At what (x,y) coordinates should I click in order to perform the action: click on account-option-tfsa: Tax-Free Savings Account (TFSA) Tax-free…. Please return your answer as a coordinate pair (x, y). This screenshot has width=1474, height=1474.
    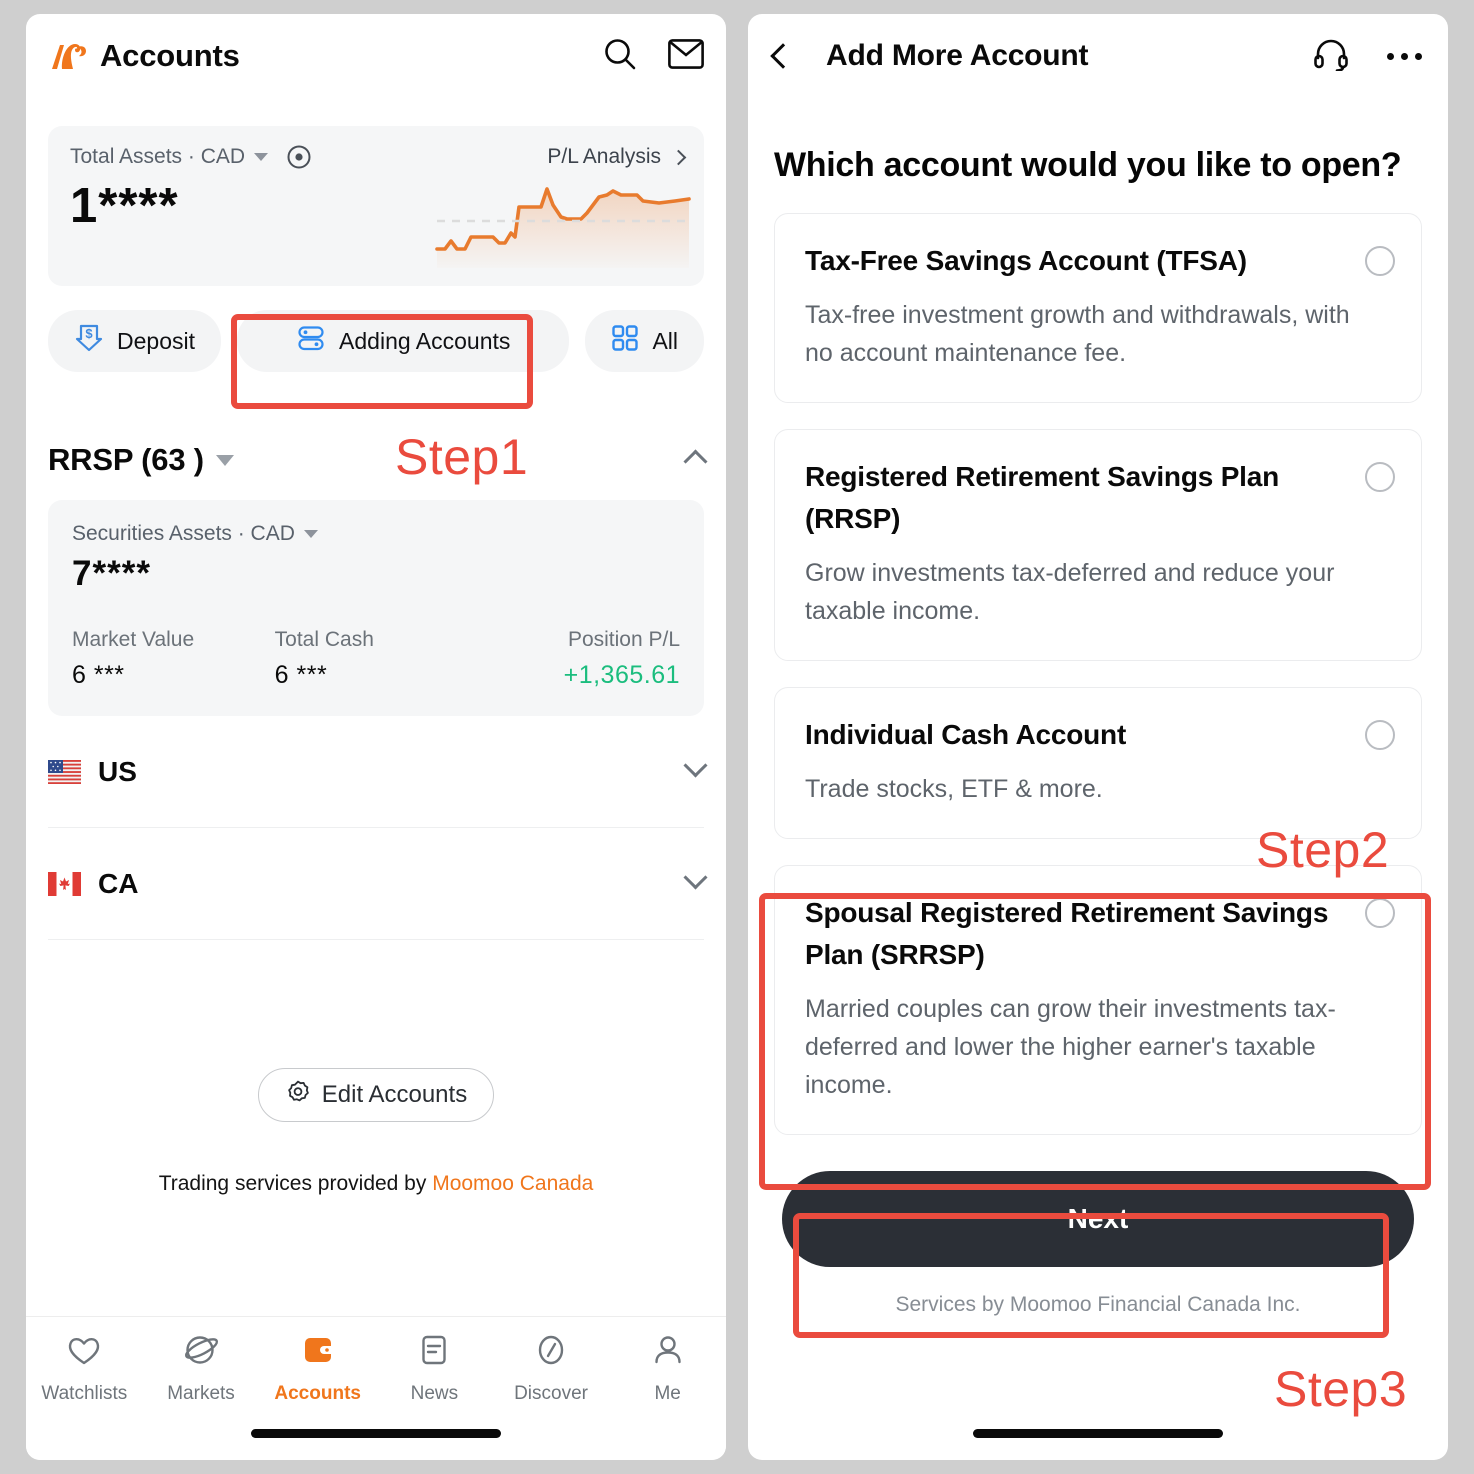
    Looking at the image, I should click on (1098, 308).